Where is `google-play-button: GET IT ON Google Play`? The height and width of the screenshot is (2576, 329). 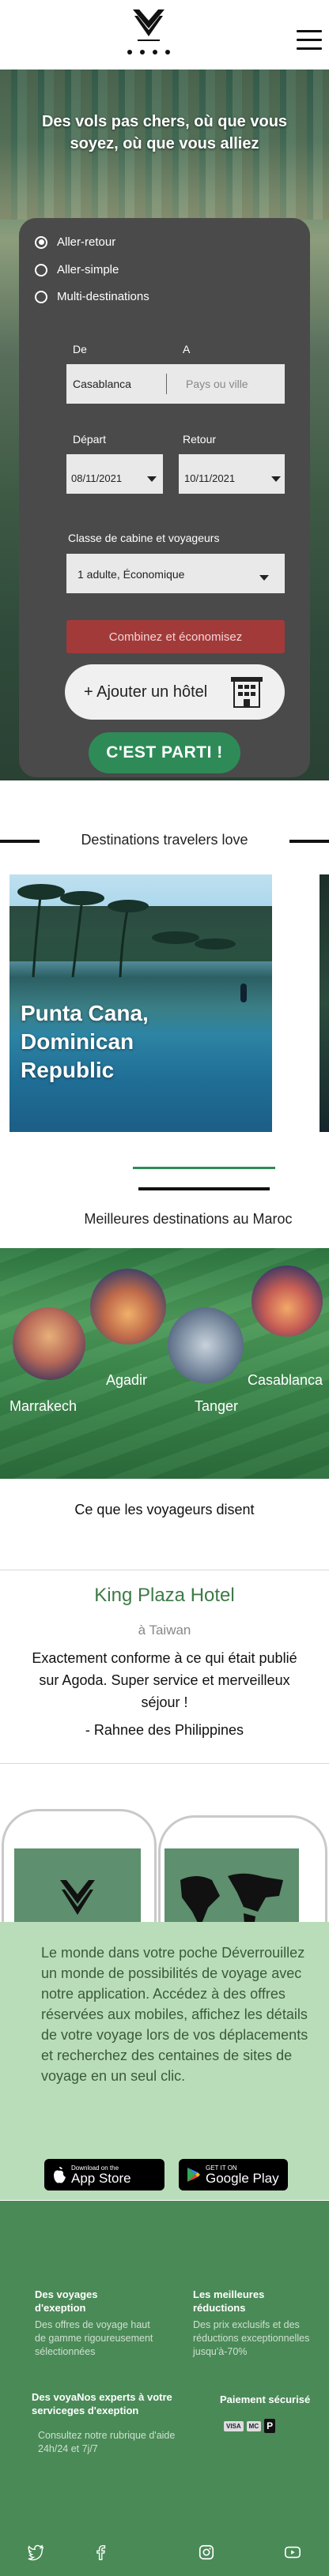
google-play-button: GET IT ON Google Play is located at coordinates (233, 2175).